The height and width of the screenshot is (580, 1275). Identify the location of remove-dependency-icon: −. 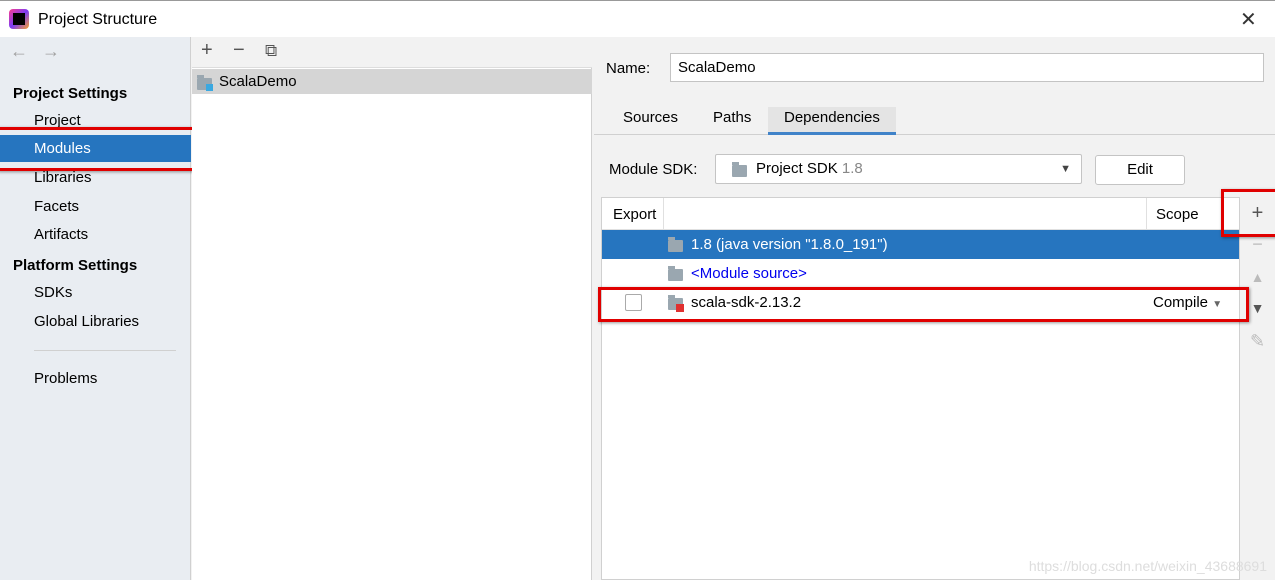
(1257, 244).